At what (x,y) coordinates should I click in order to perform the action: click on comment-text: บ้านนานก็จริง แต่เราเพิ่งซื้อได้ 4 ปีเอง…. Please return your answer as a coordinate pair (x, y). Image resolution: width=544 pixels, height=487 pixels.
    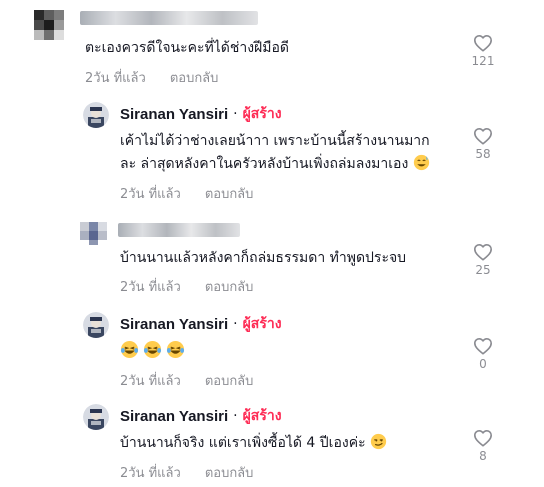
    Looking at the image, I should click on (243, 443).